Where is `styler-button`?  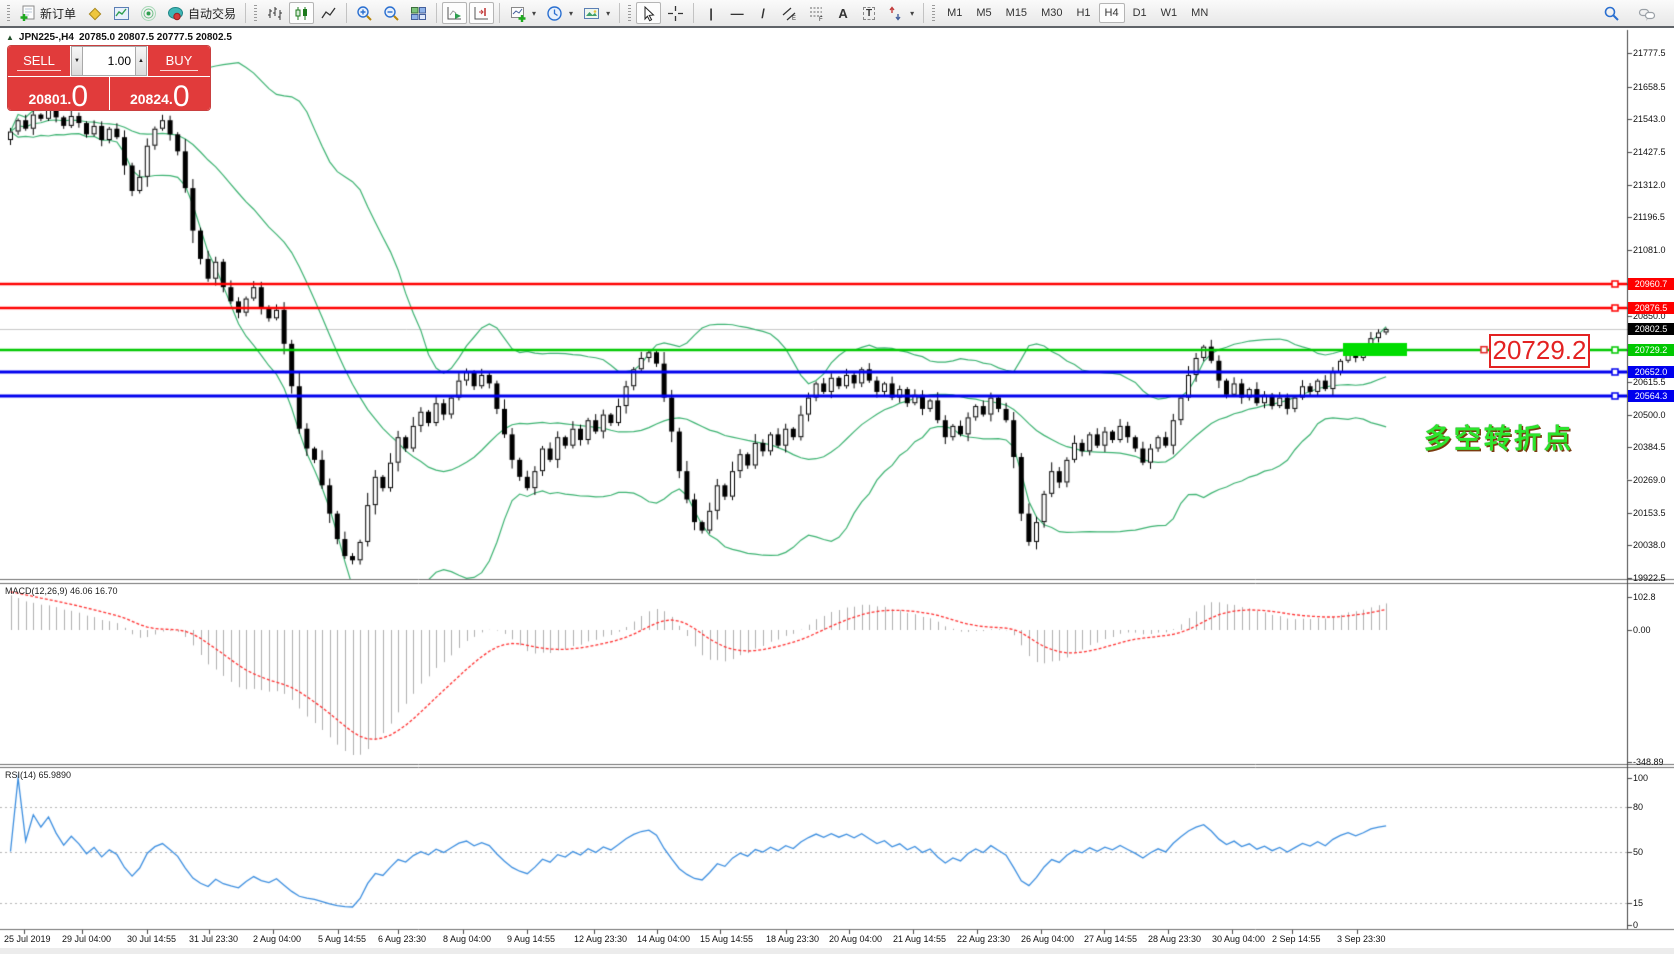
styler-button is located at coordinates (94, 13).